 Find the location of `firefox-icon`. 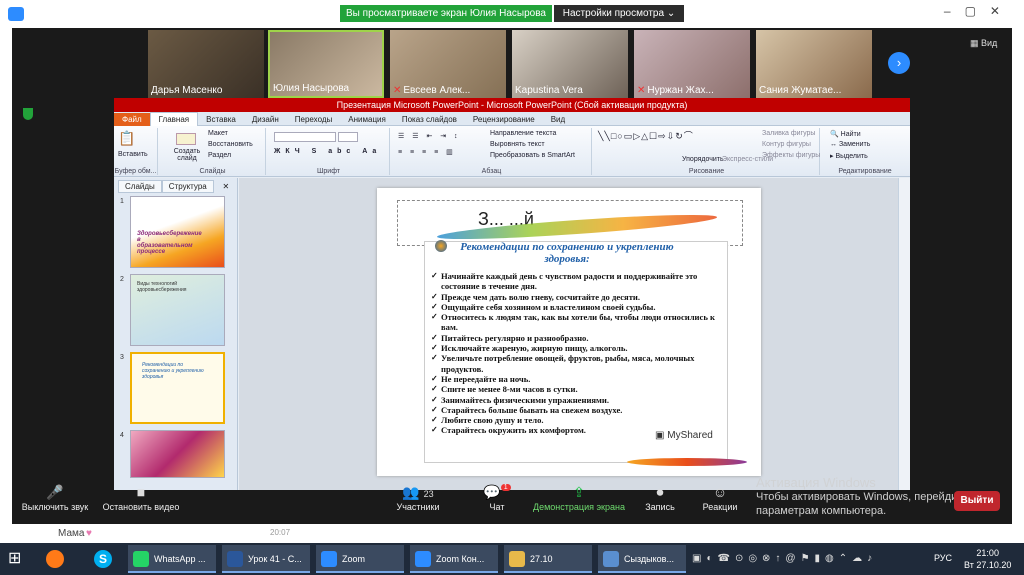

firefox-icon is located at coordinates (55, 559).